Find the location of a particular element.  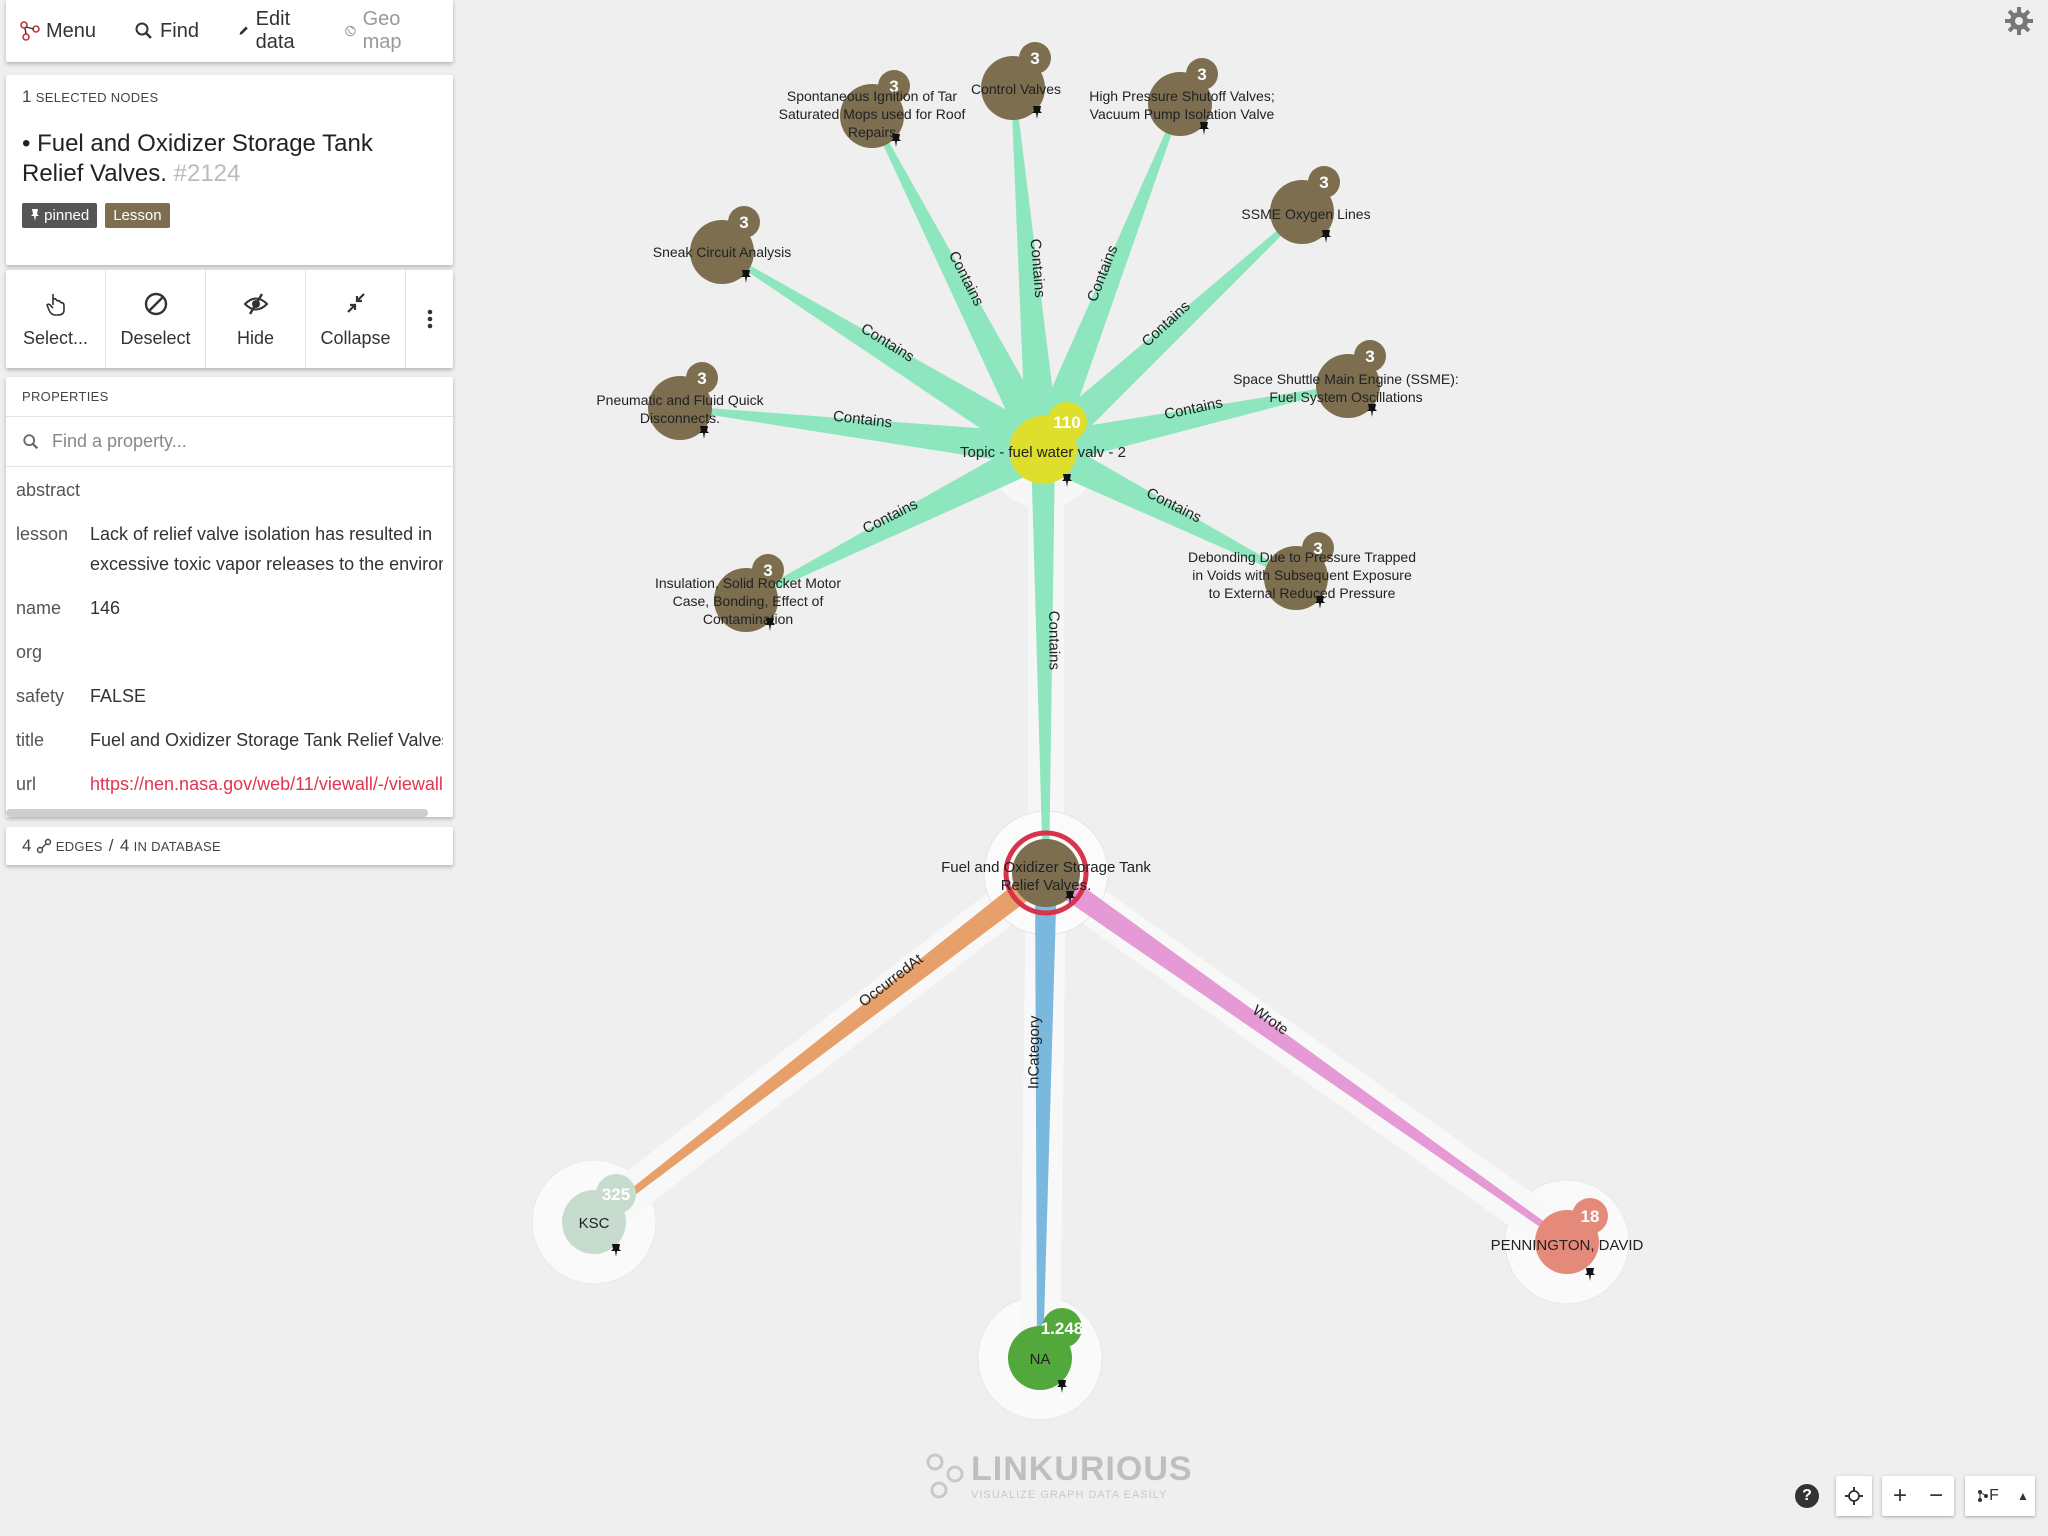

settings-gear-icon is located at coordinates (2019, 21).